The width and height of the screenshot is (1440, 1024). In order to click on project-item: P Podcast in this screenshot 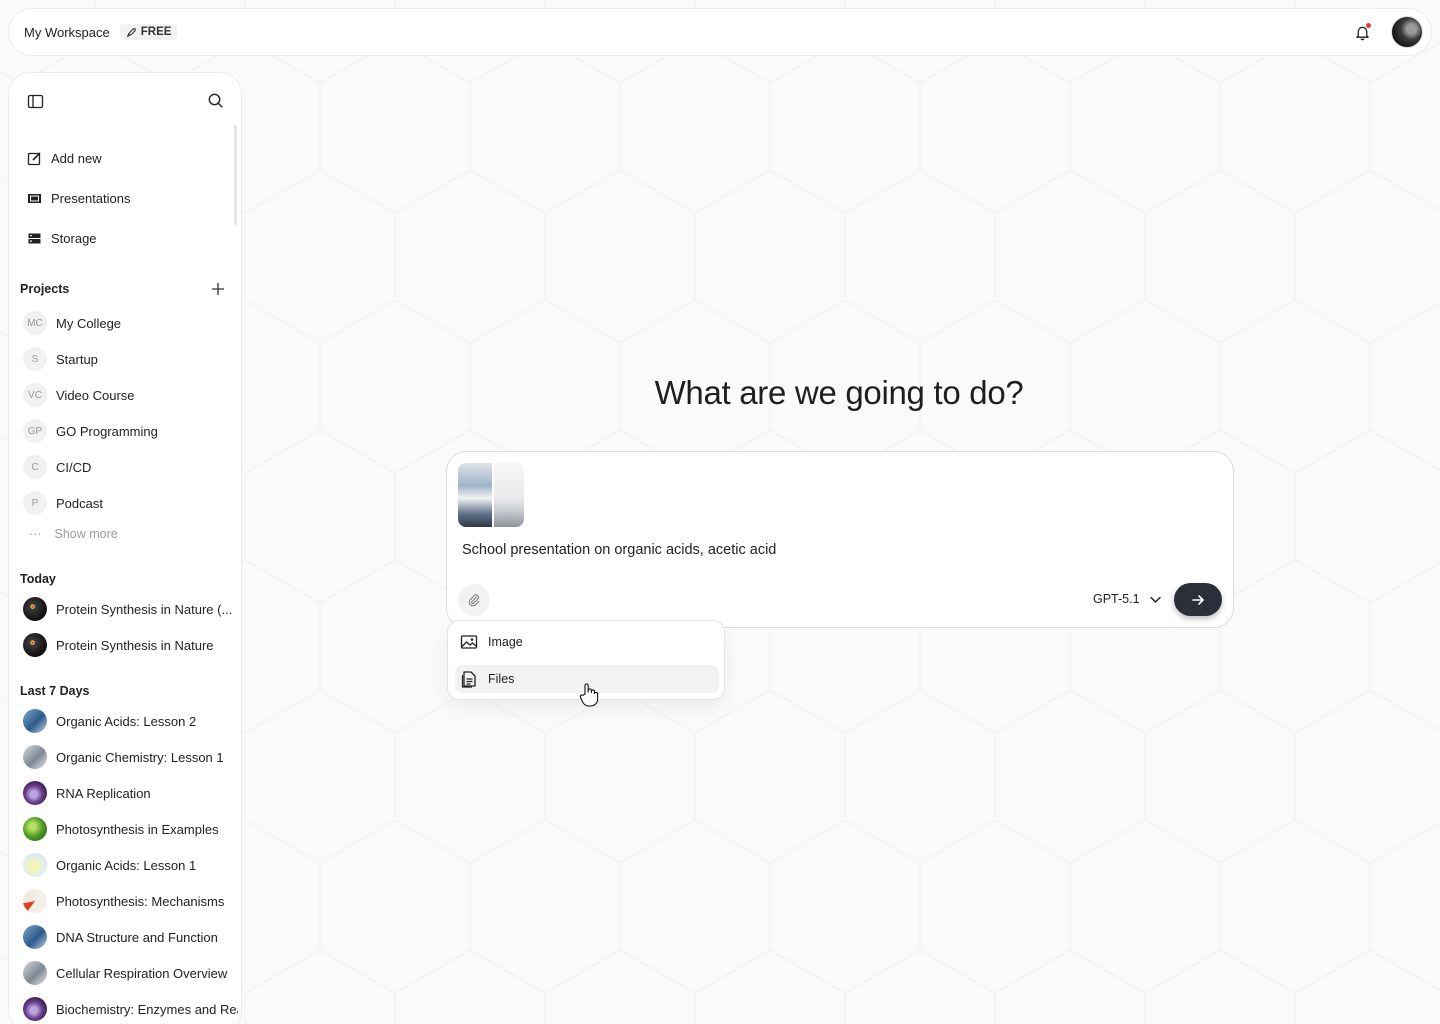, I will do `click(63, 503)`.